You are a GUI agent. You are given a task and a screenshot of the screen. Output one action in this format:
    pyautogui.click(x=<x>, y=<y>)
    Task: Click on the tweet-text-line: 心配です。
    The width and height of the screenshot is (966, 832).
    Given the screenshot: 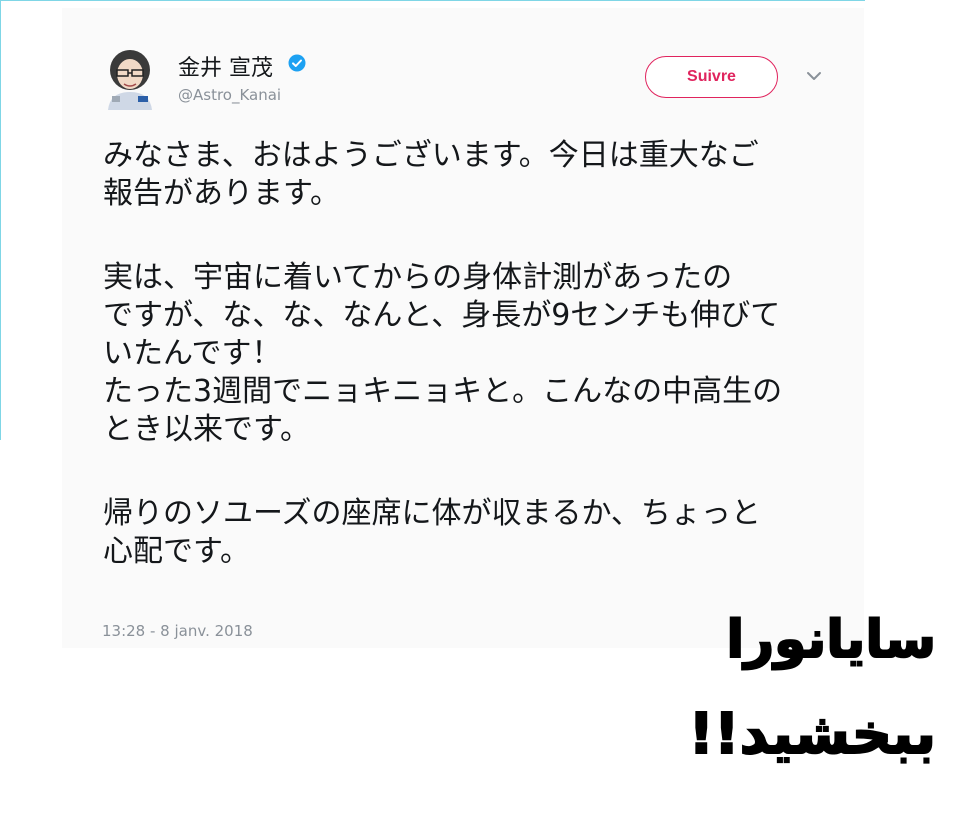 What is the action you would take?
    pyautogui.click(x=176, y=551)
    